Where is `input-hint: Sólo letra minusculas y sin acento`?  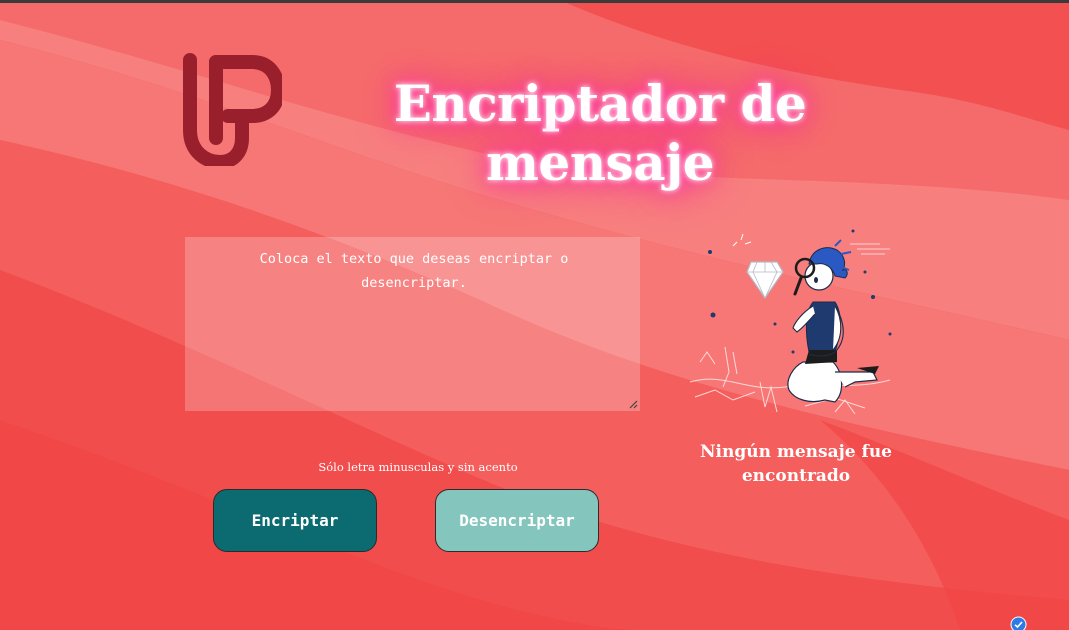
input-hint: Sólo letra minusculas y sin acento is located at coordinates (418, 467).